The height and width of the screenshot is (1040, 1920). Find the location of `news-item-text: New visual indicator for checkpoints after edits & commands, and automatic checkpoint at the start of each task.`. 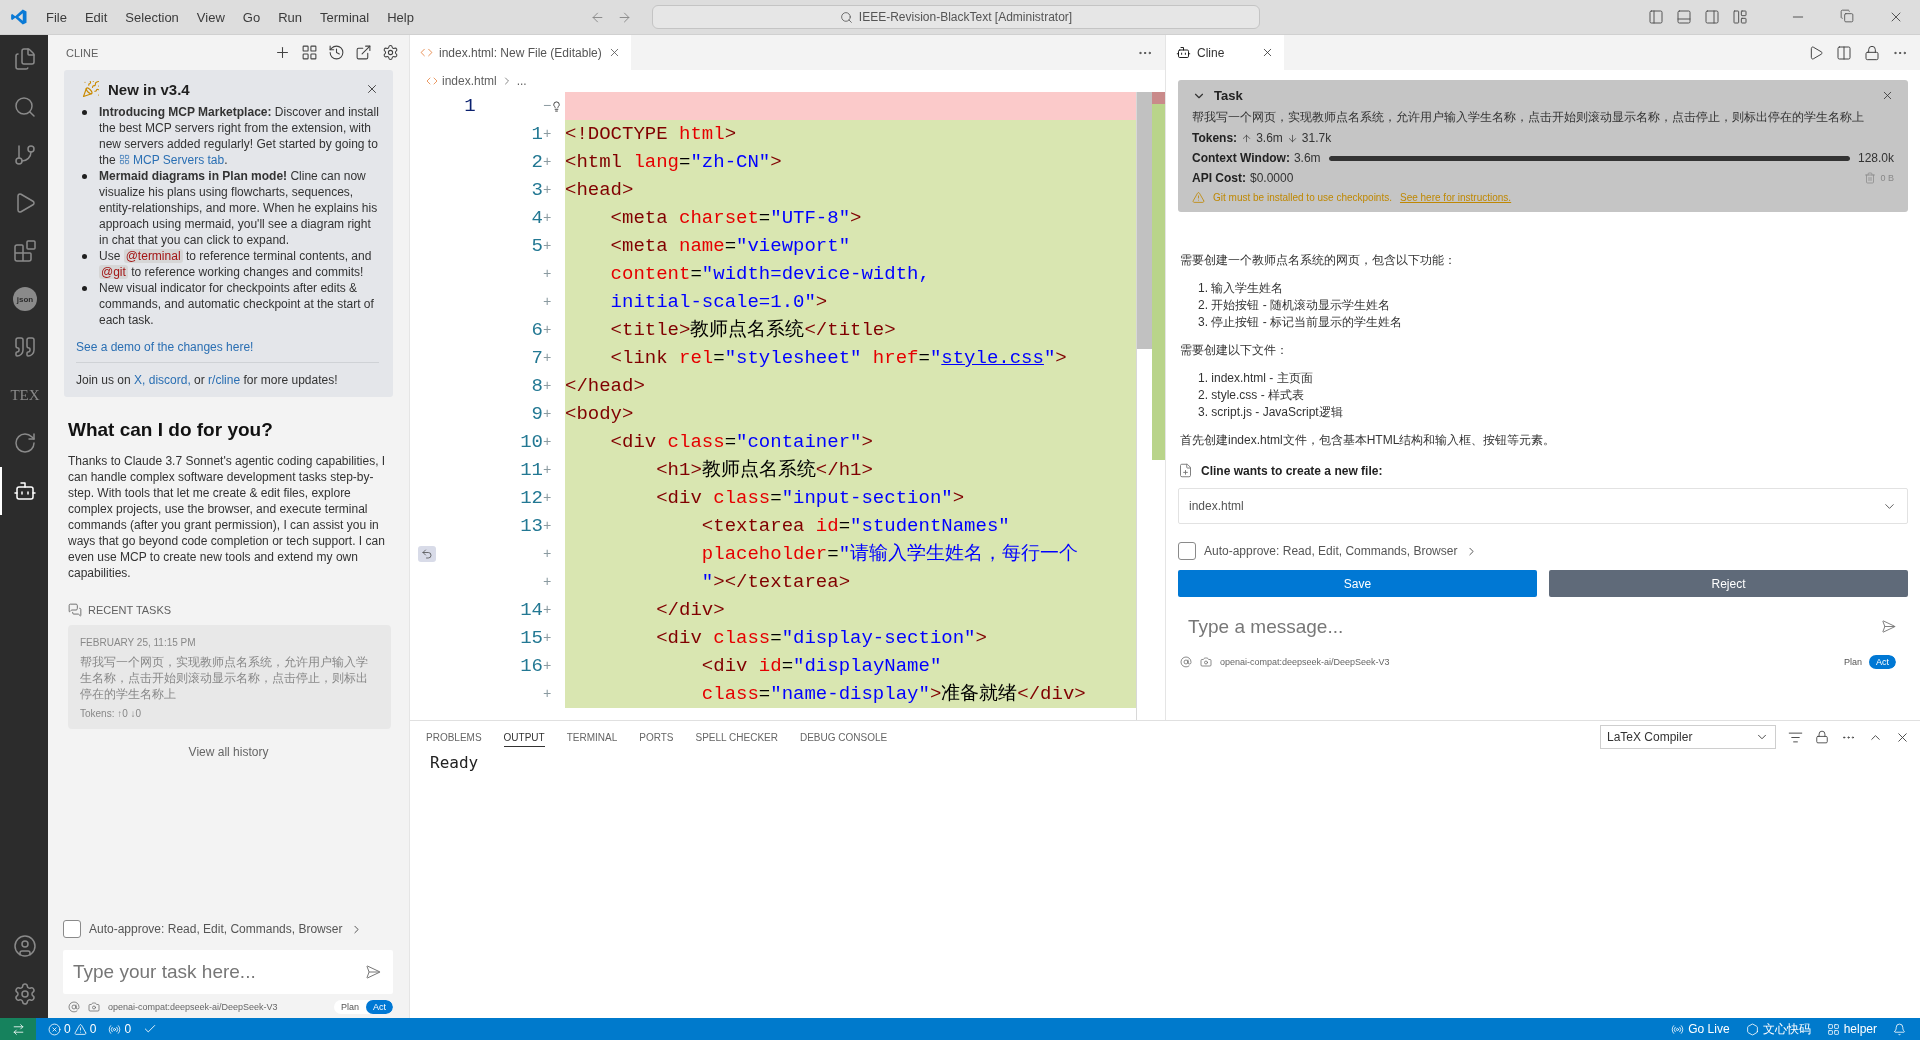

news-item-text: New visual indicator for checkpoints after edits & commands, and automatic checkpoint at the start of each task. is located at coordinates (237, 304).